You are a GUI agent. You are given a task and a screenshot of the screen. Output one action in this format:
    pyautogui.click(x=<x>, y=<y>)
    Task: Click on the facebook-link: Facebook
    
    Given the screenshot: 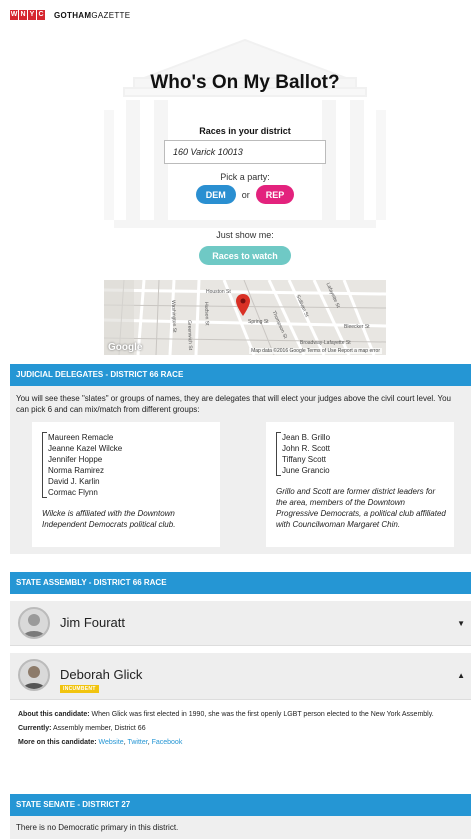 What is the action you would take?
    pyautogui.click(x=167, y=742)
    